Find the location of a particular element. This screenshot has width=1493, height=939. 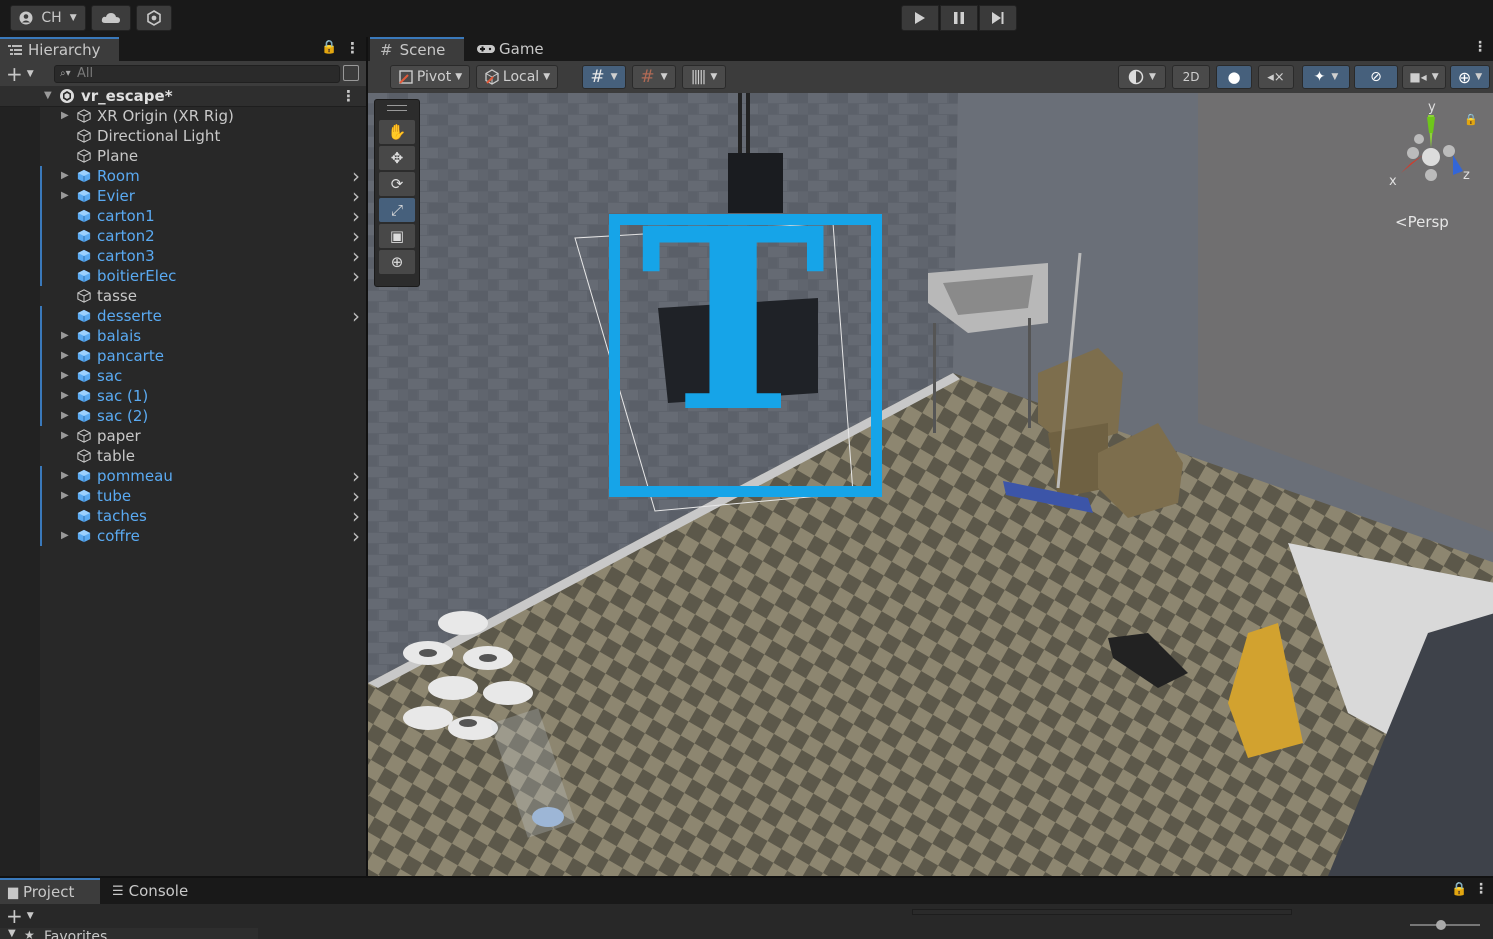

move-tool-button: ✥ is located at coordinates (397, 158).